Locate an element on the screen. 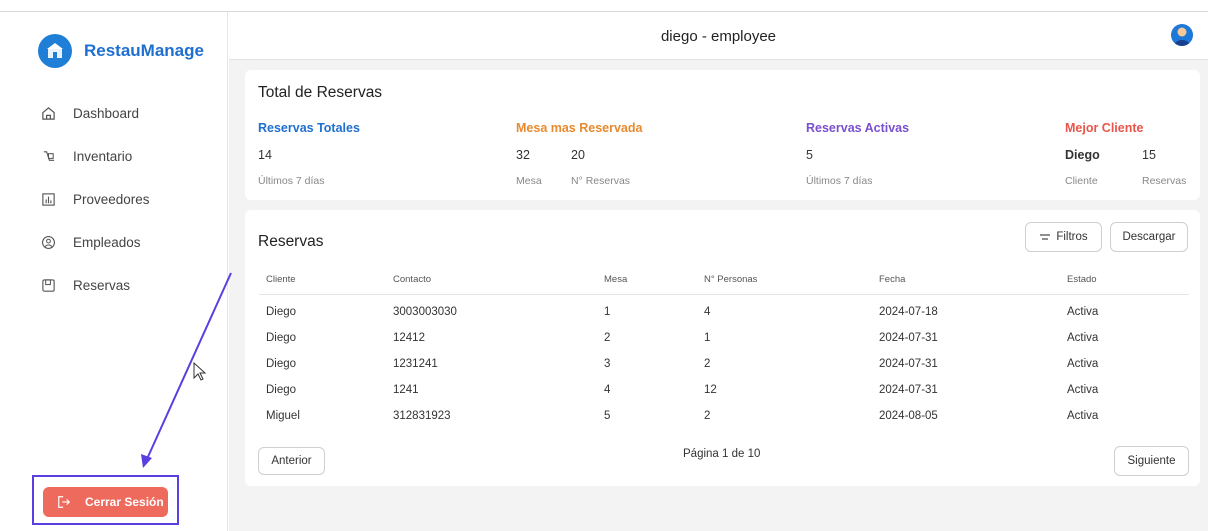 Image resolution: width=1208 pixels, height=531 pixels. table-cell: 312831923 is located at coordinates (422, 416).